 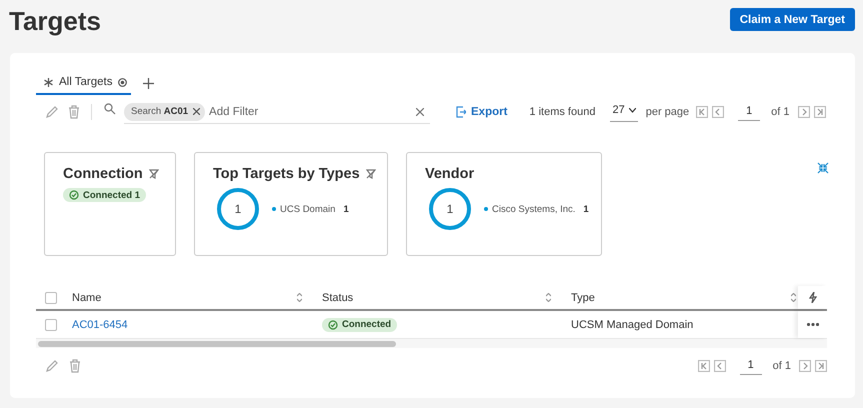 I want to click on collapse-icon, so click(x=823, y=168).